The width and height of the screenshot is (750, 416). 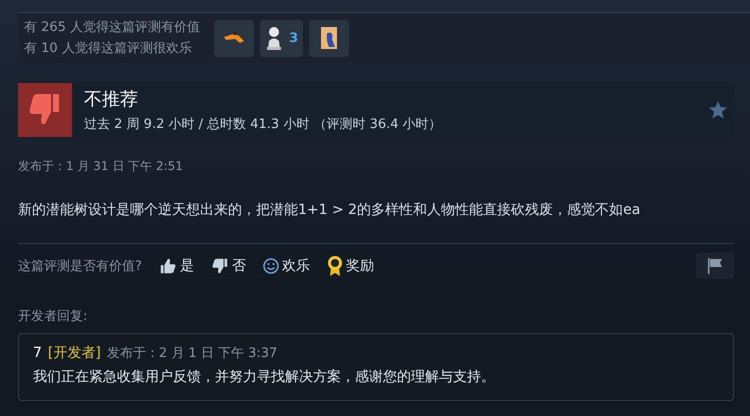 What do you see at coordinates (330, 210) in the screenshot?
I see `review-text: 新的潜能树设计是哪个逆天想出来的，把潜能1+1 > 2的多样性和人物性能直接砍残废，感觉不如ea` at bounding box center [330, 210].